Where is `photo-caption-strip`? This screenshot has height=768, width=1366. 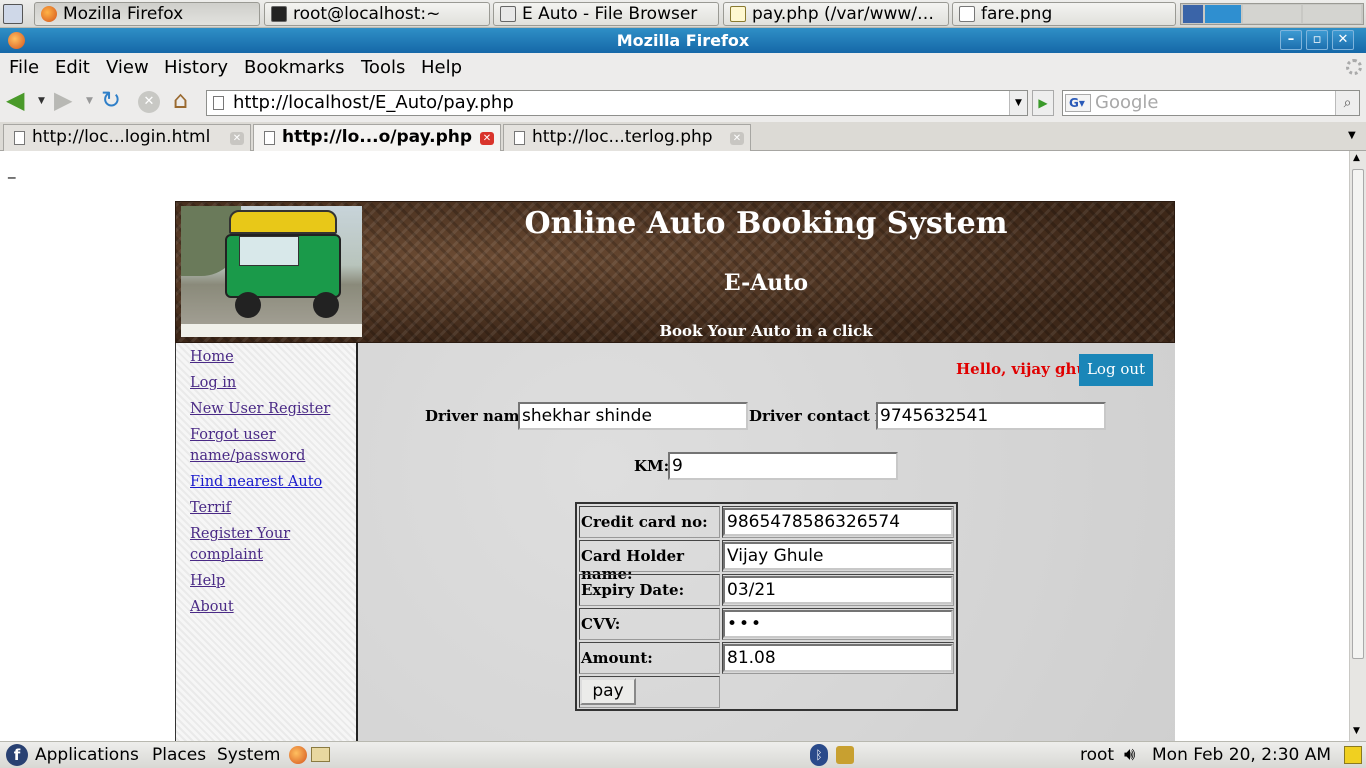
photo-caption-strip is located at coordinates (271, 330).